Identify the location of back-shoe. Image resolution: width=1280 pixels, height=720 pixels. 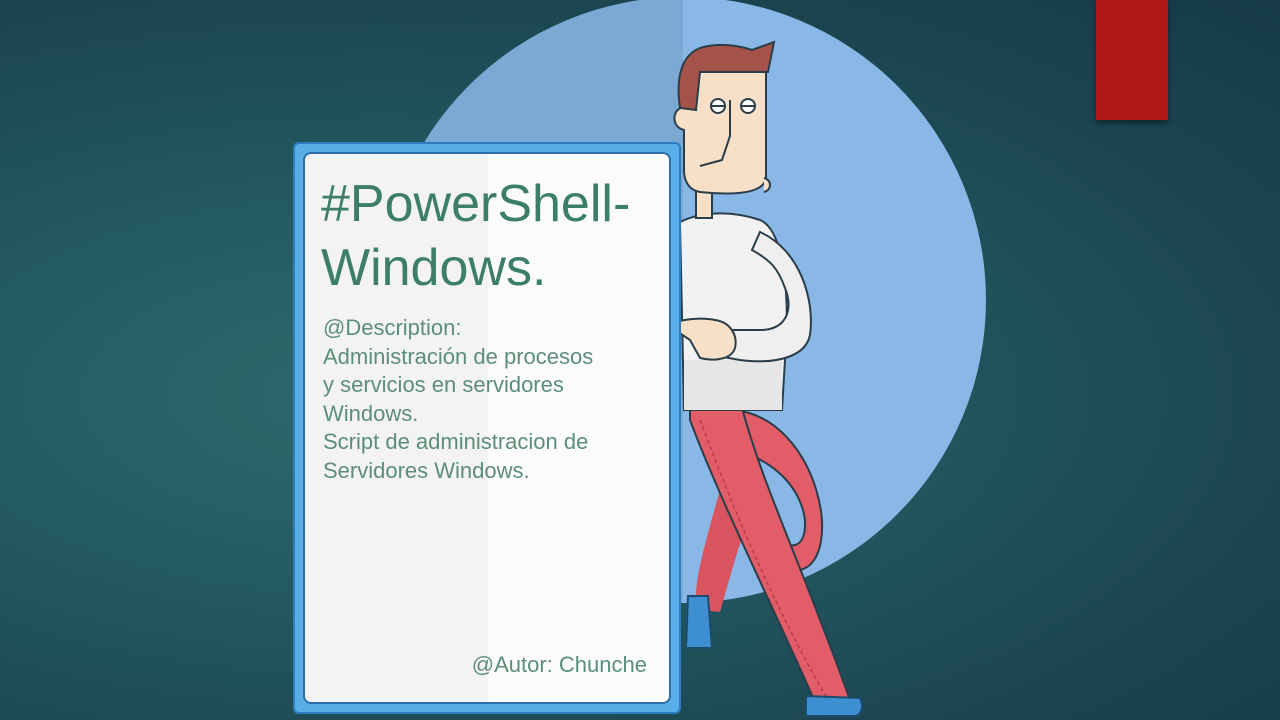
(699, 622).